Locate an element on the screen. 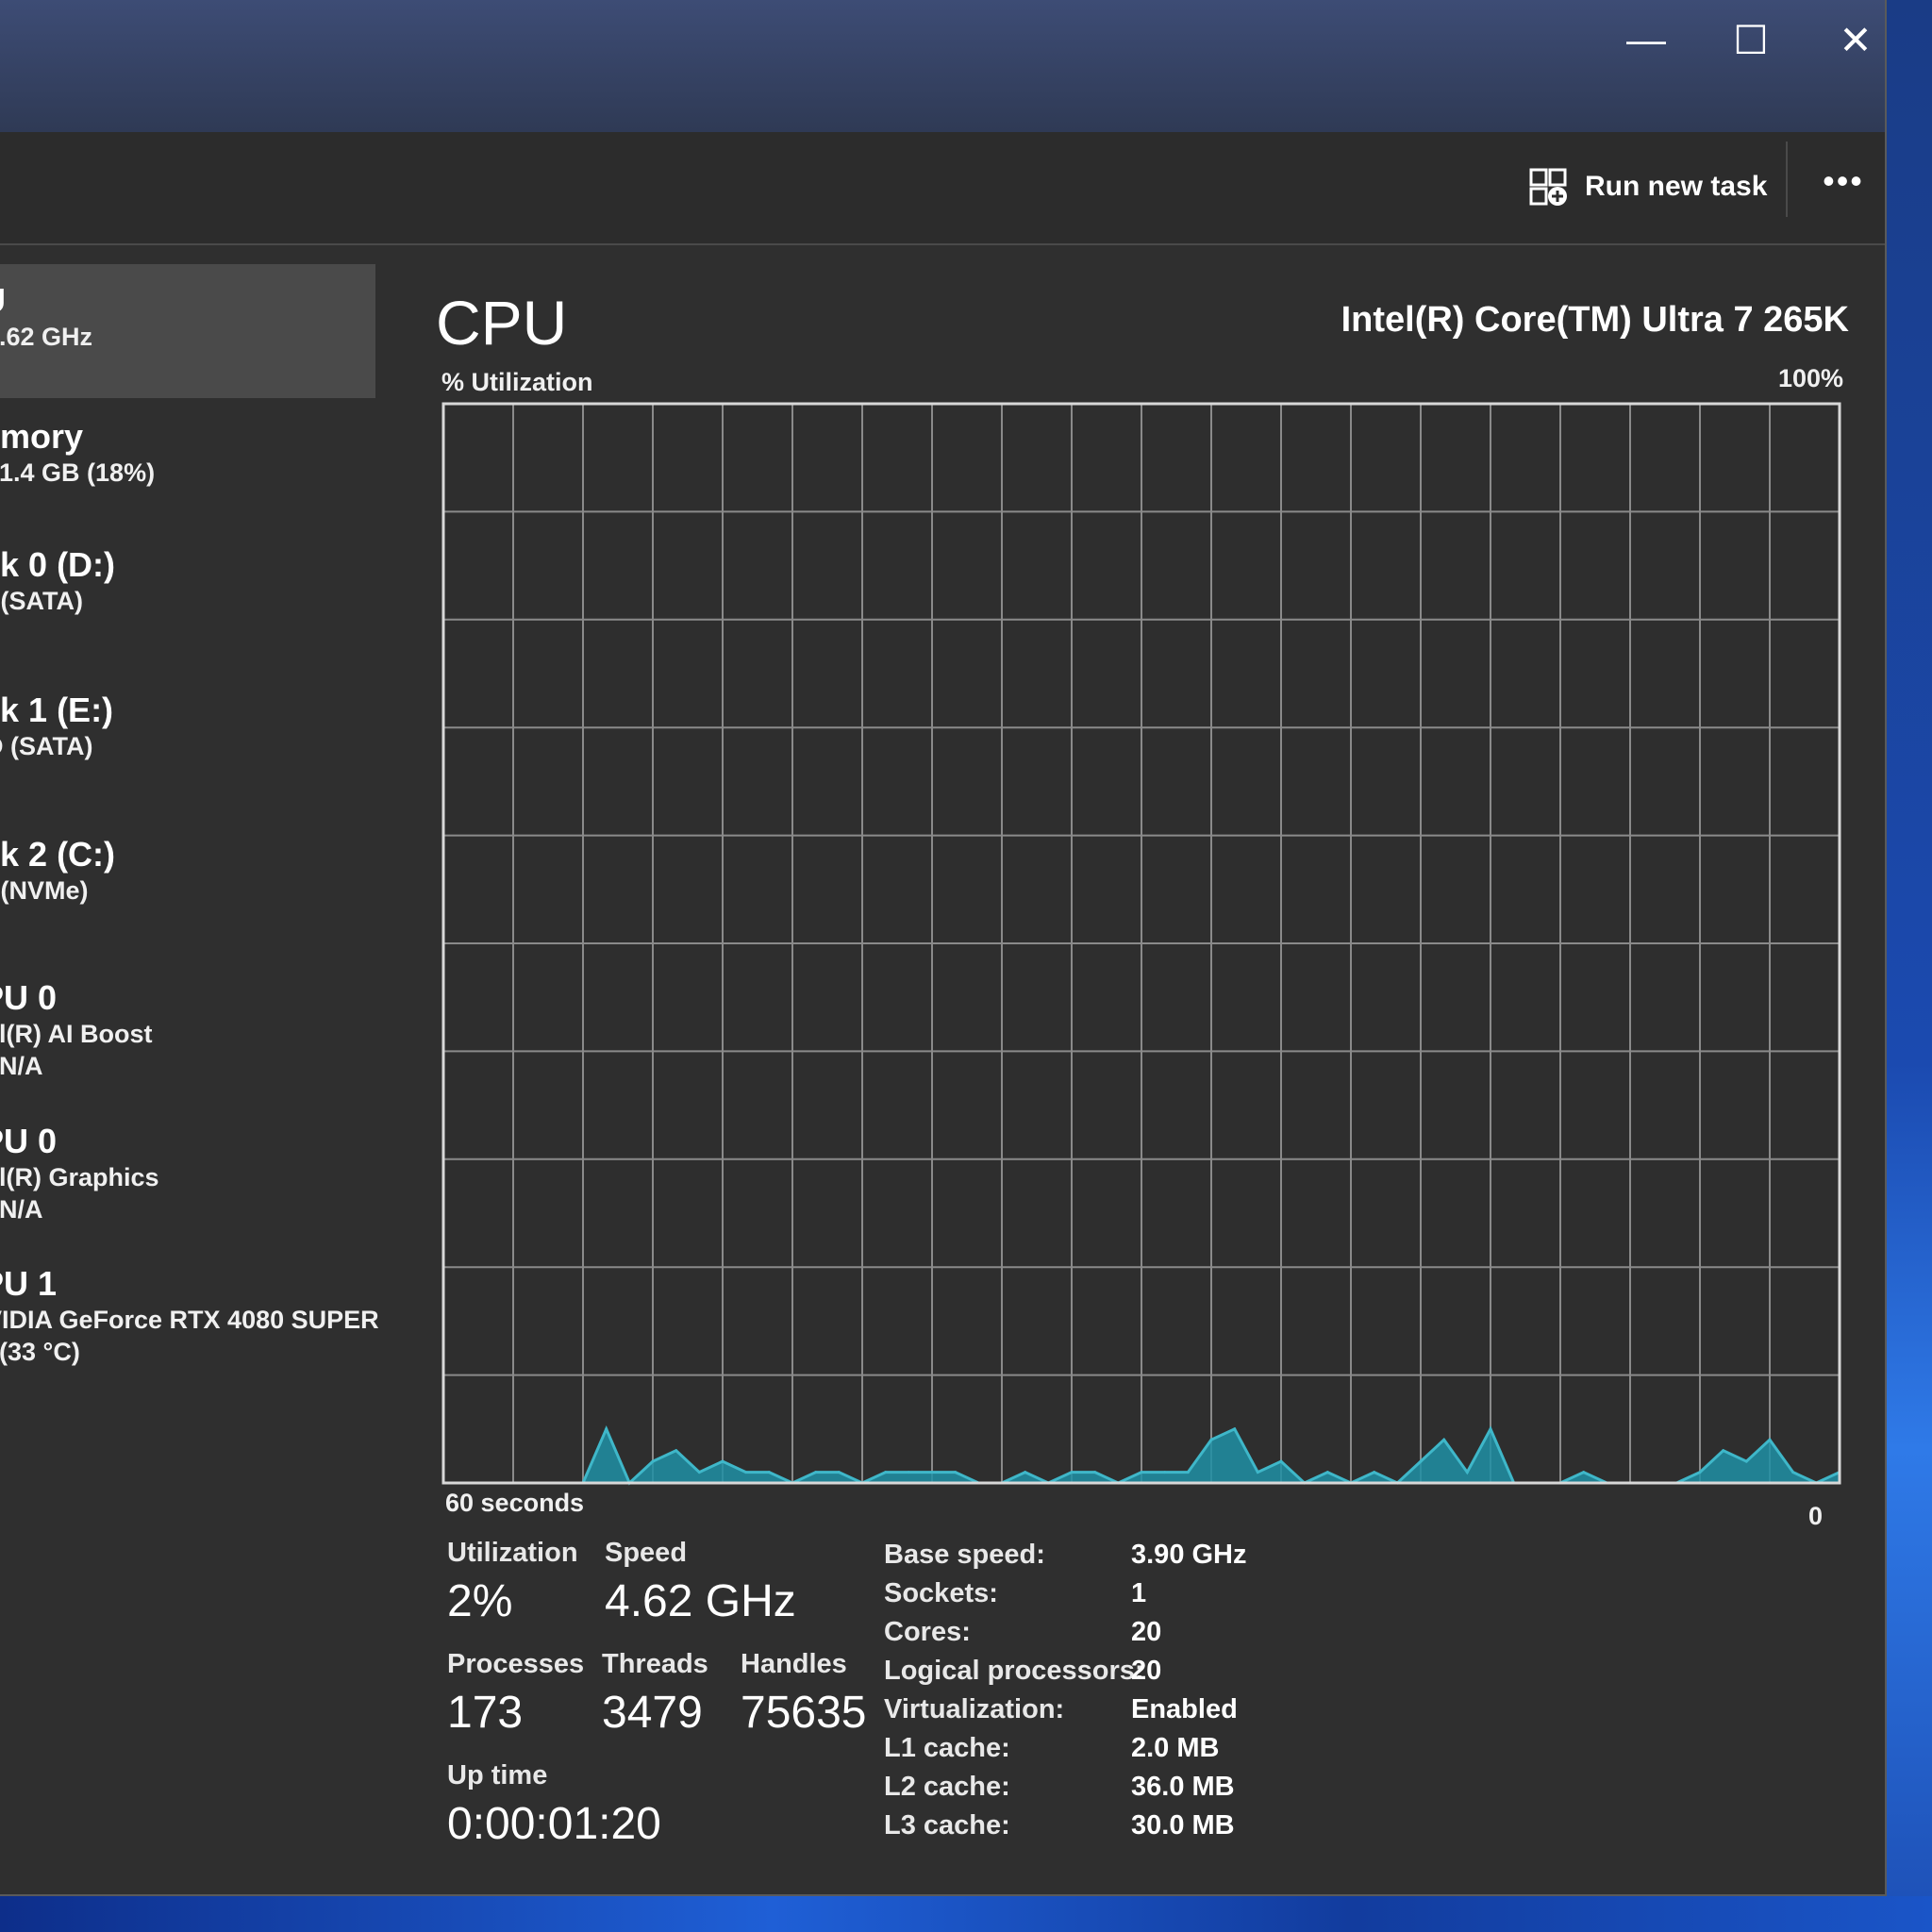 The height and width of the screenshot is (1932, 1932). chart-max-label: 100% is located at coordinates (1810, 378).